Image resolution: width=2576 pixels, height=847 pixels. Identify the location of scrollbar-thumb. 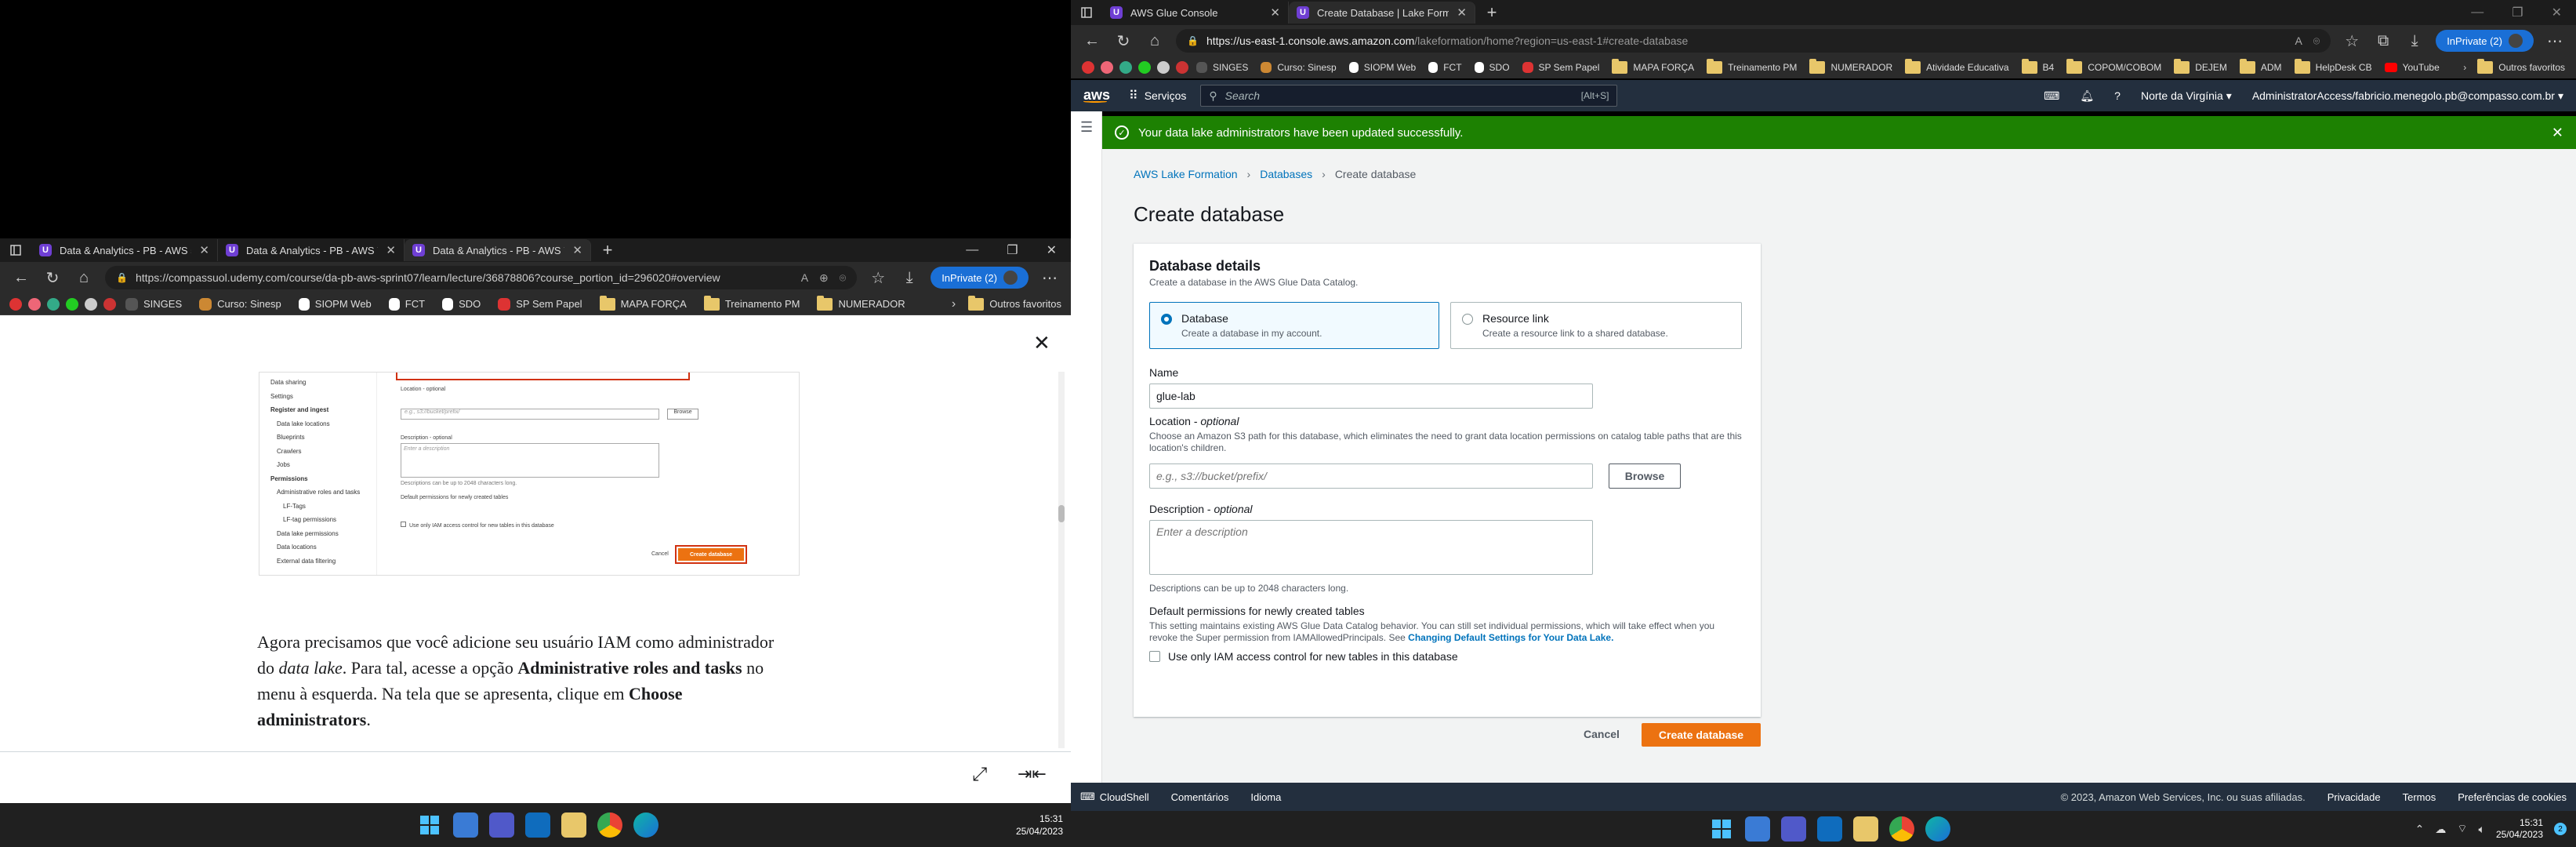
(1061, 513).